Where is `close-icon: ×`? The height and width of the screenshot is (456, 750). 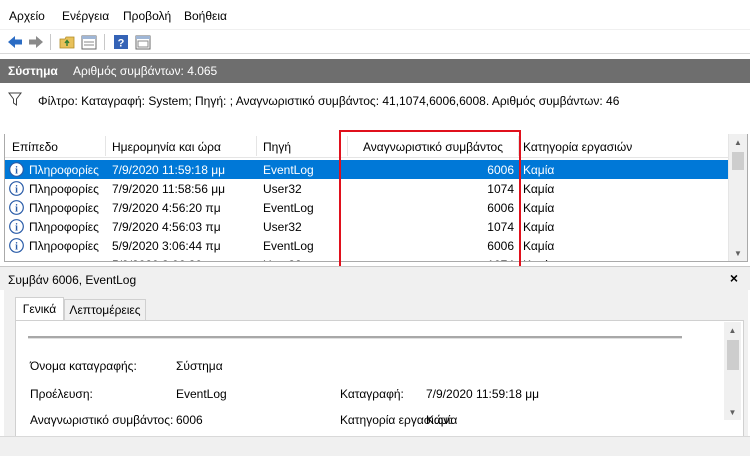 close-icon: × is located at coordinates (734, 278).